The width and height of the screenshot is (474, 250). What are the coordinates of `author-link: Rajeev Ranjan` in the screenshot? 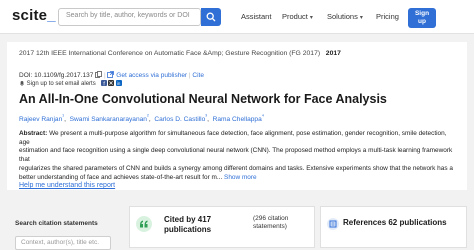 It's located at (40, 119).